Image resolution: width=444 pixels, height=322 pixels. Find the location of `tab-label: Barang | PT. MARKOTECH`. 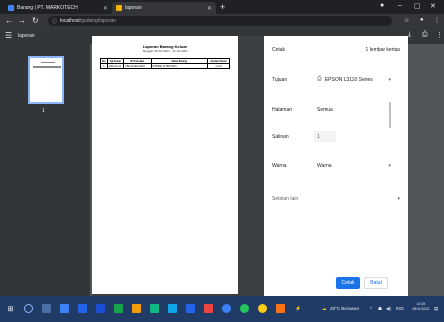

tab-label: Barang | PT. MARKOTECH is located at coordinates (47, 8).